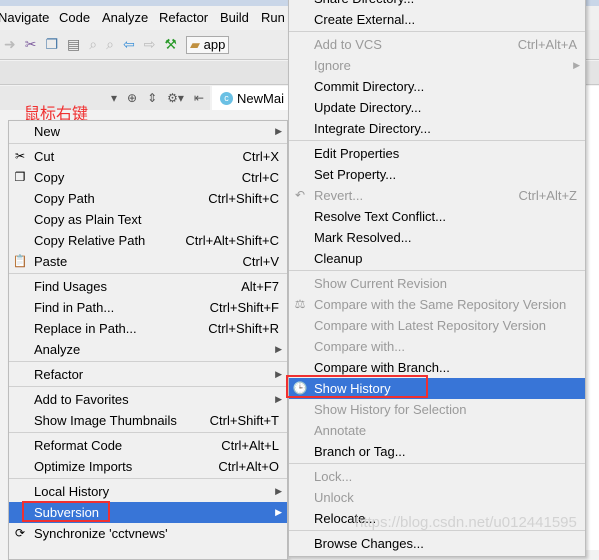  Describe the element at coordinates (148, 533) in the screenshot. I see `menu-item-synchronize-cctvnews: ⟳ Synchronize 'cctvnews'` at that location.